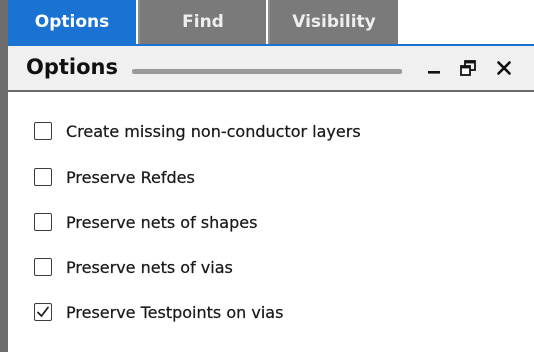  What do you see at coordinates (72, 67) in the screenshot?
I see `panel-title: Options` at bounding box center [72, 67].